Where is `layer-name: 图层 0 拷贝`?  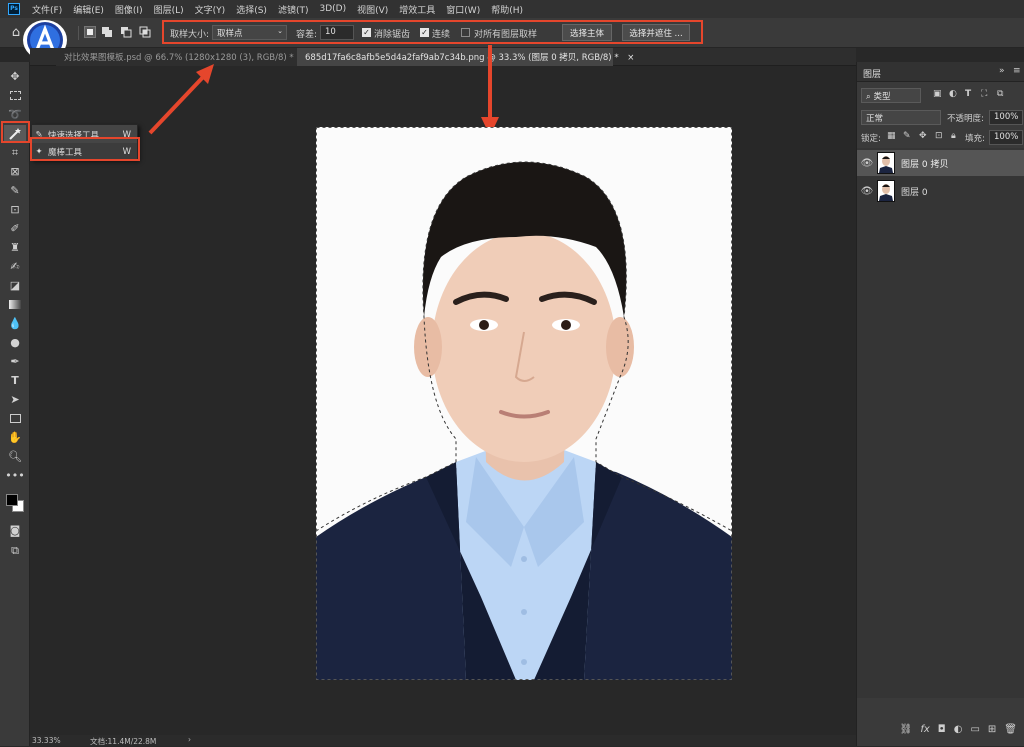
layer-name: 图层 0 拷贝 is located at coordinates (925, 164).